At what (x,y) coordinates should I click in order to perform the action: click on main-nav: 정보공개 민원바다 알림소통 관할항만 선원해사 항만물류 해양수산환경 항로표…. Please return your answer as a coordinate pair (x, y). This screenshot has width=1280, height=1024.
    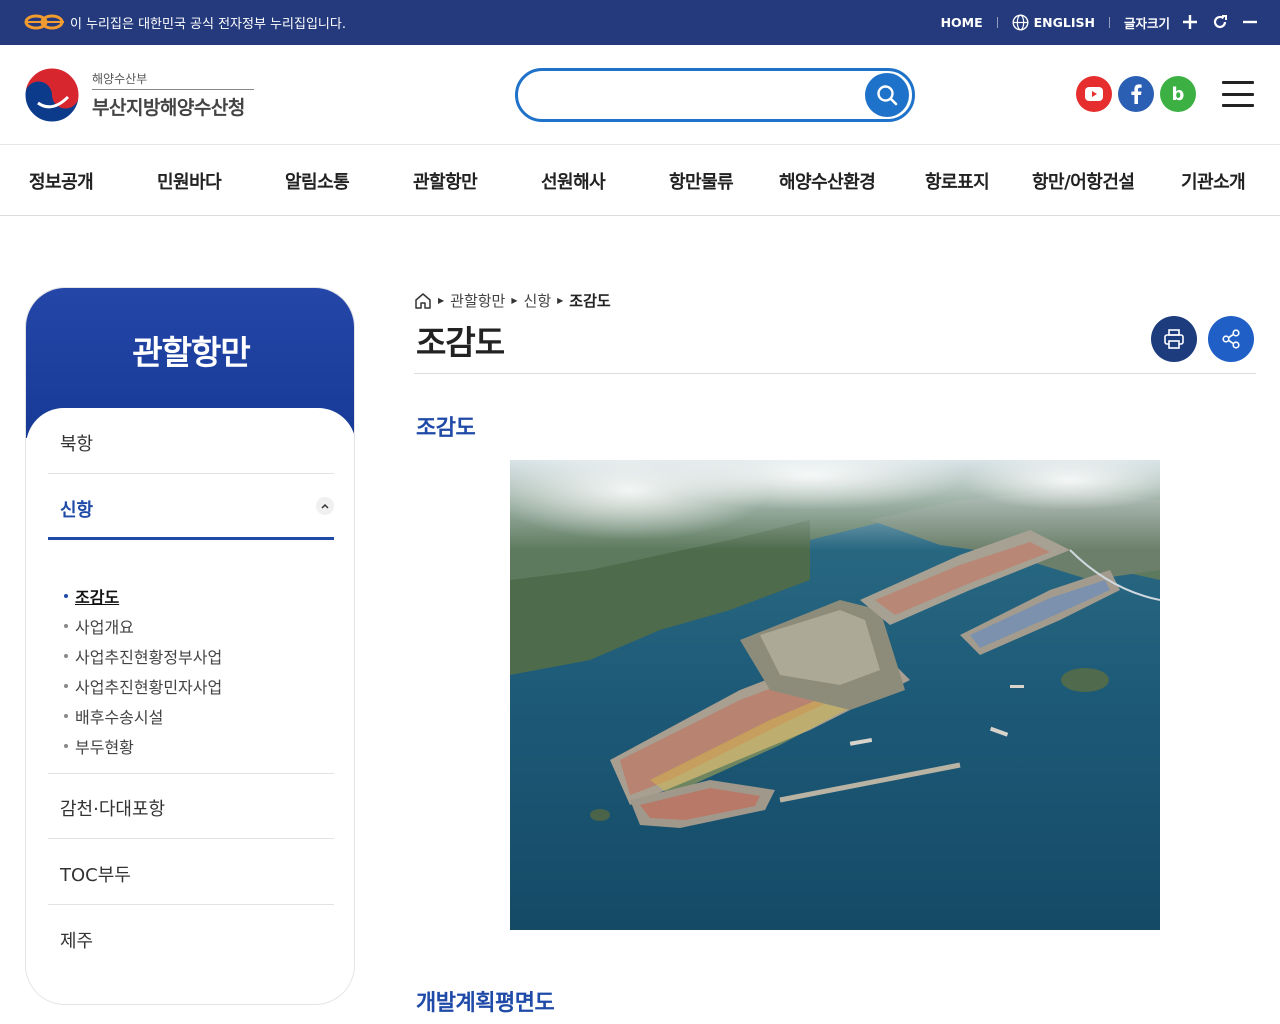
    Looking at the image, I should click on (640, 181).